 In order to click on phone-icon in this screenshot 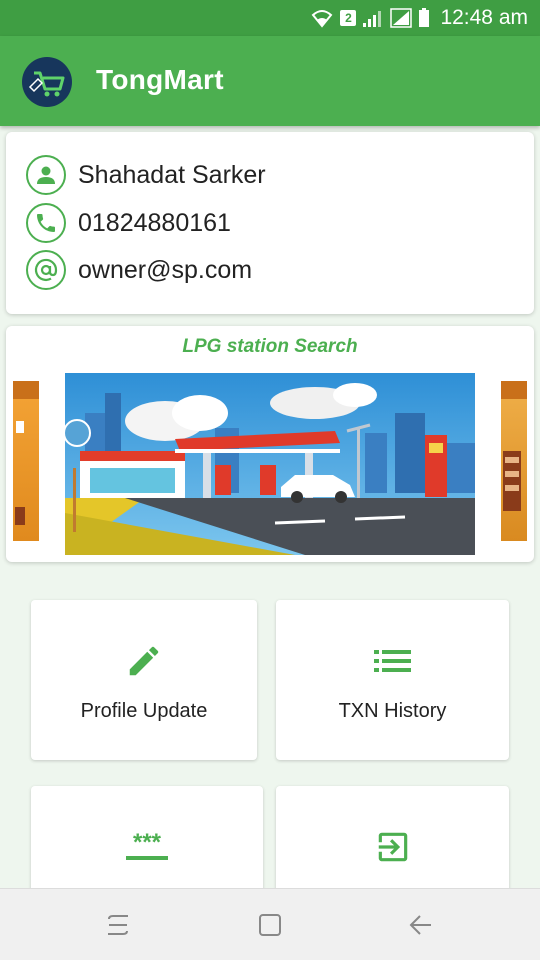, I will do `click(46, 223)`.